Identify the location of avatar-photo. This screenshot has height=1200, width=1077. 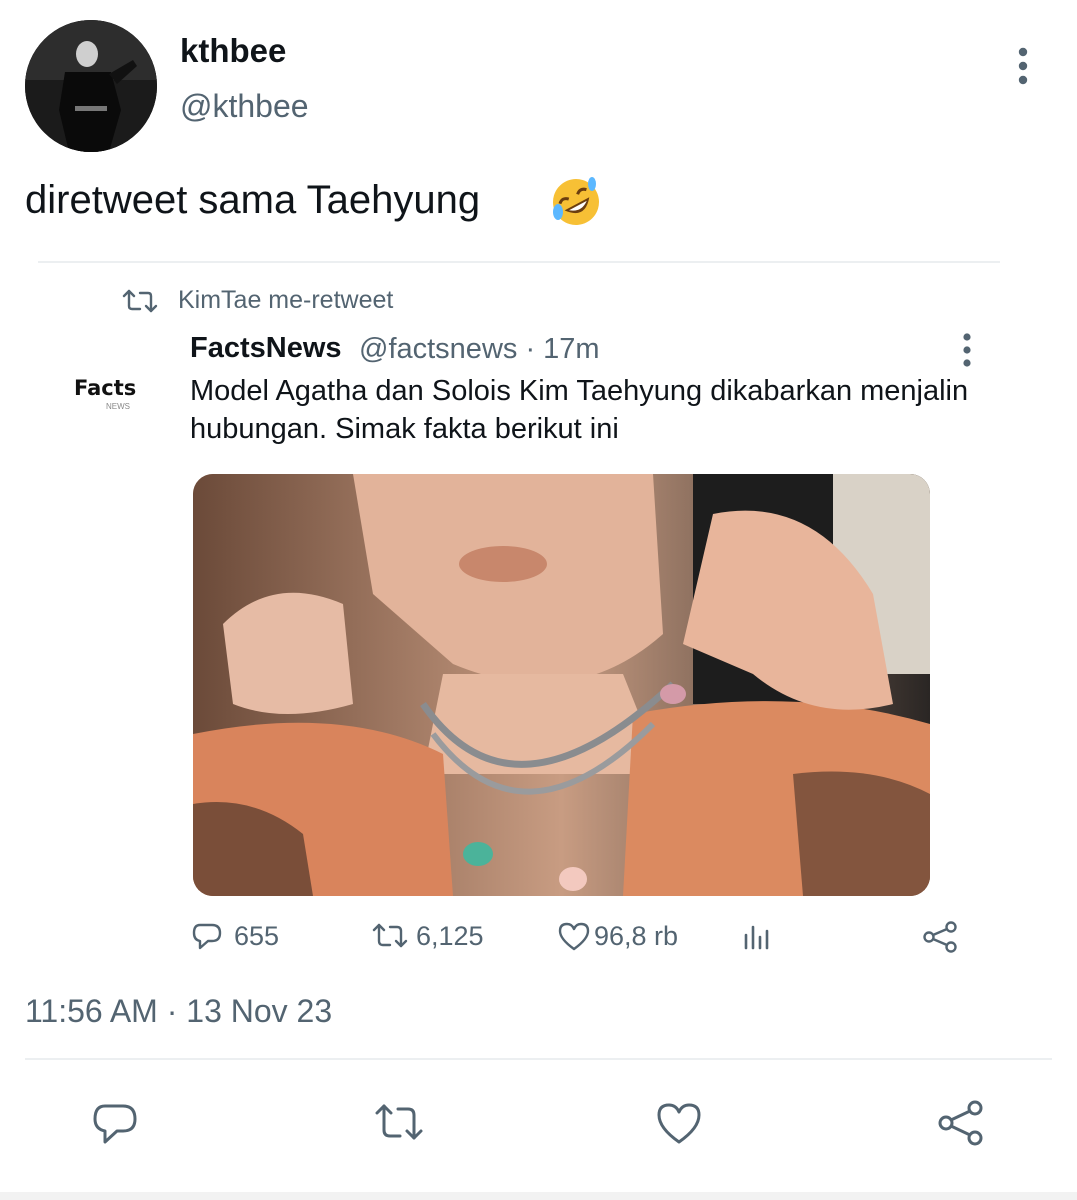
(91, 86).